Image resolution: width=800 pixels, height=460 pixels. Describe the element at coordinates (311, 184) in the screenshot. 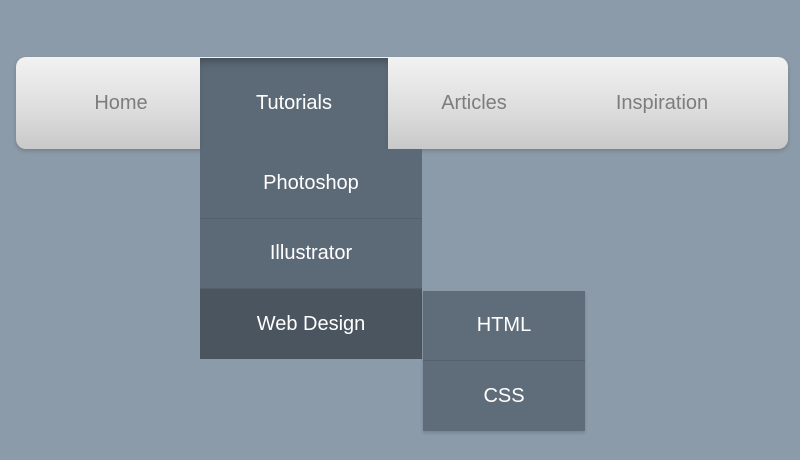

I see `menu-item-photoshop: Photoshop` at that location.